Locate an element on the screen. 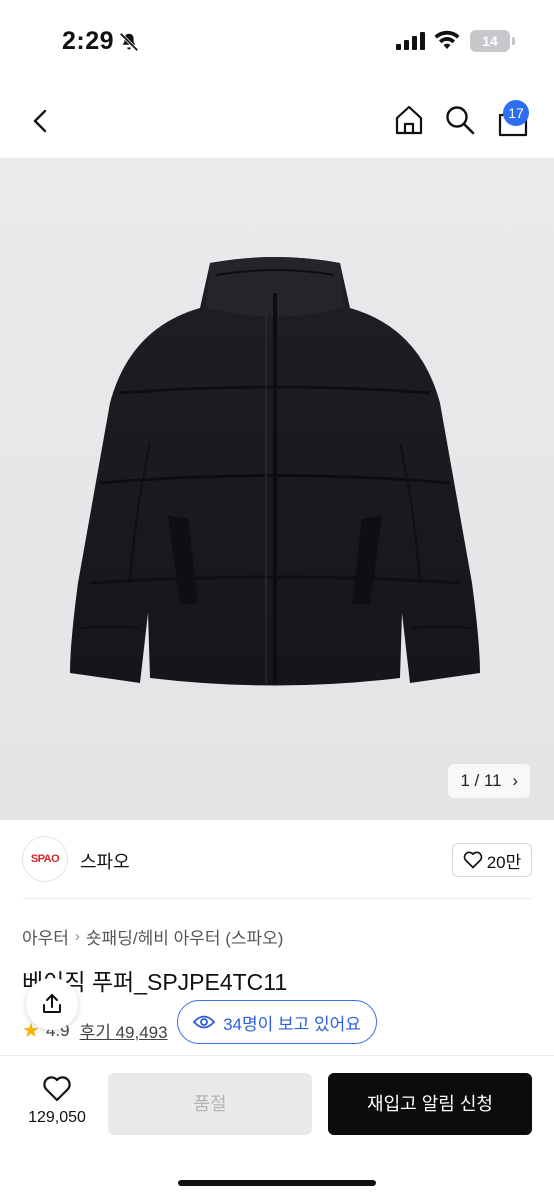  share-icon is located at coordinates (52, 1003).